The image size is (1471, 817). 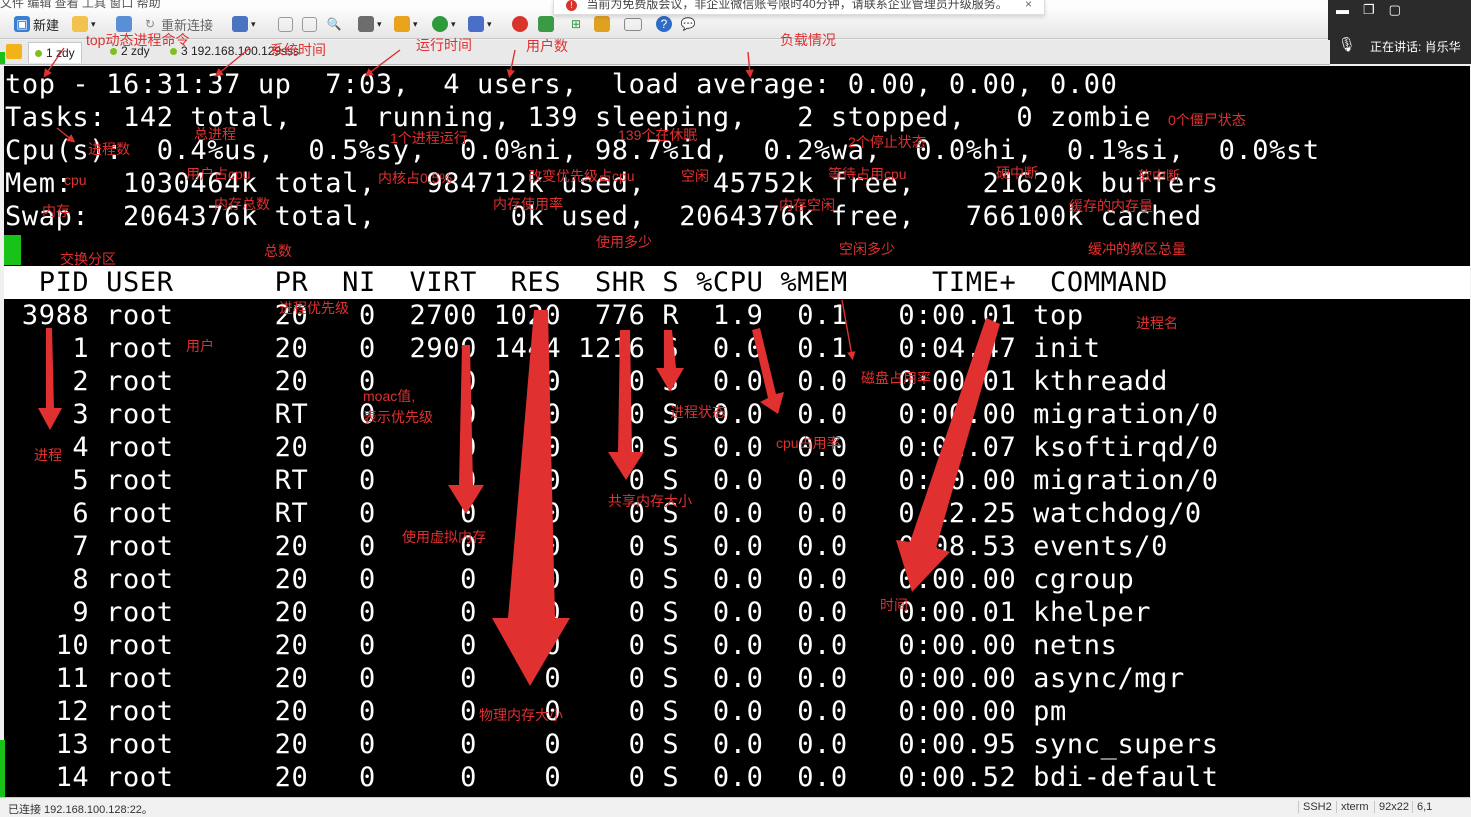 What do you see at coordinates (138, 40) in the screenshot?
I see `annotation-label: top动态进程命令` at bounding box center [138, 40].